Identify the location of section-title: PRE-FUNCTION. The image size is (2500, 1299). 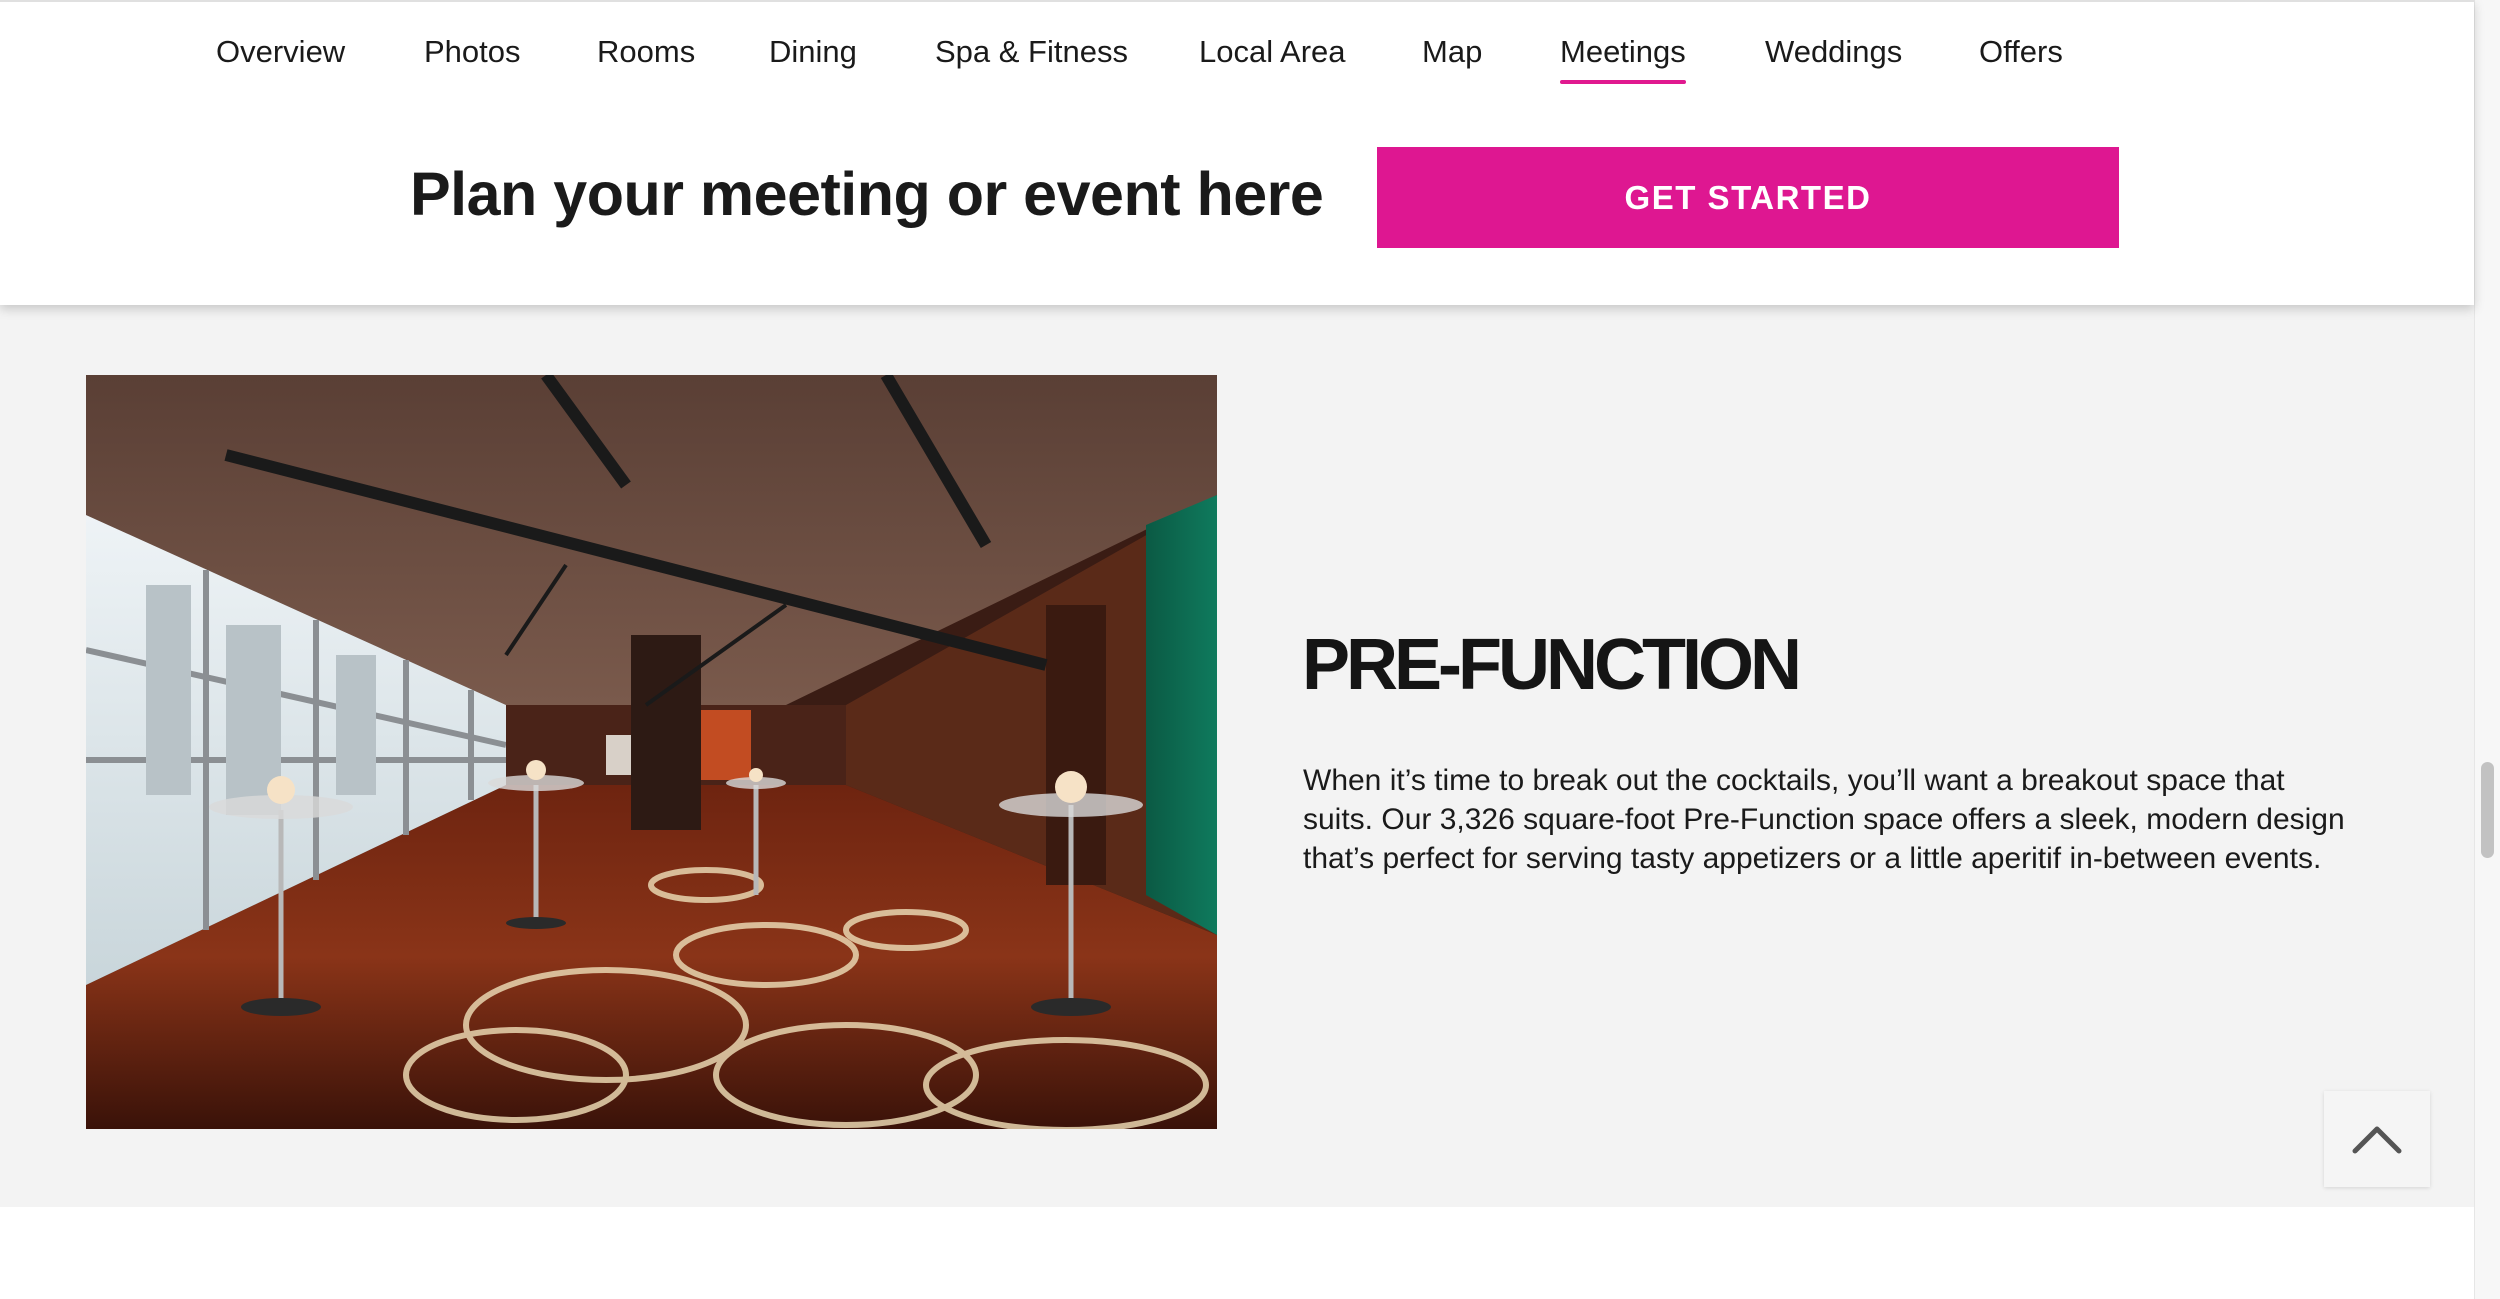
(1552, 665).